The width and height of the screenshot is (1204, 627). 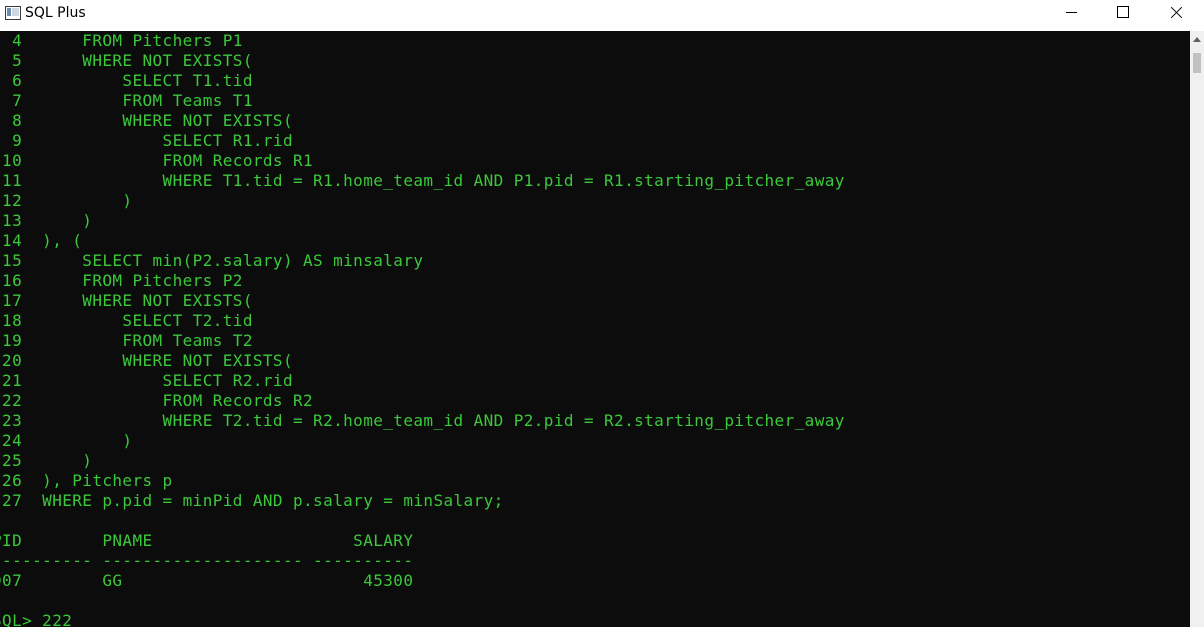 I want to click on console-line: 21 SELECT R2.rid, so click(x=146, y=380).